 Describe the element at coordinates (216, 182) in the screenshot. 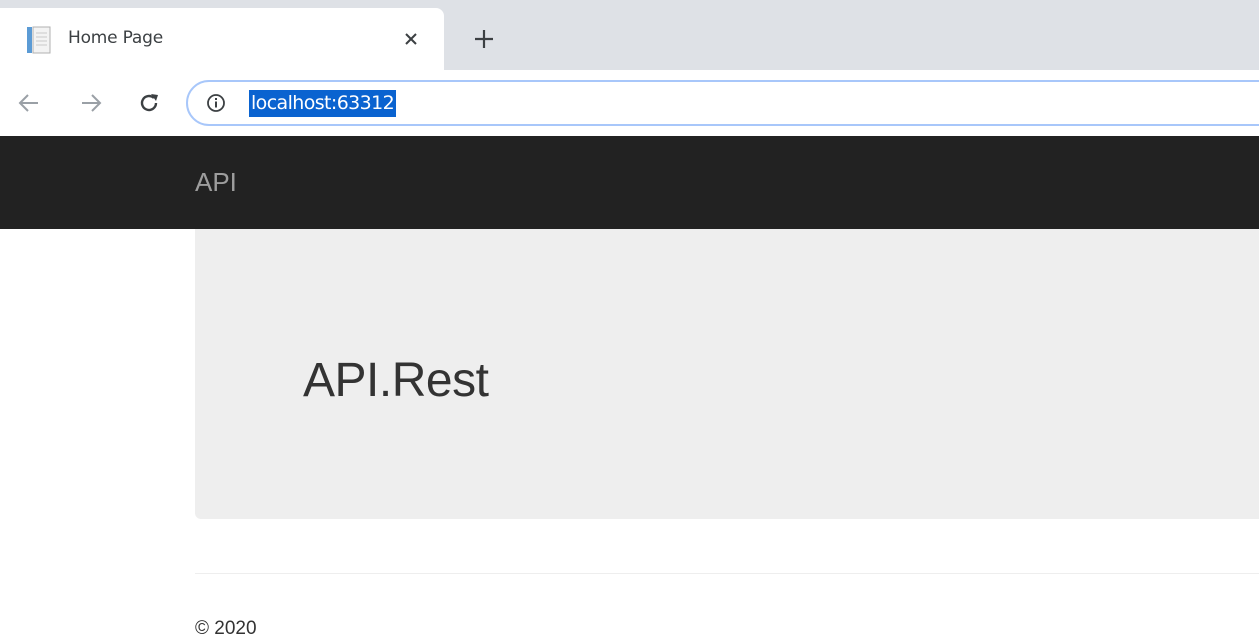

I see `navbar-brand-link: API` at that location.